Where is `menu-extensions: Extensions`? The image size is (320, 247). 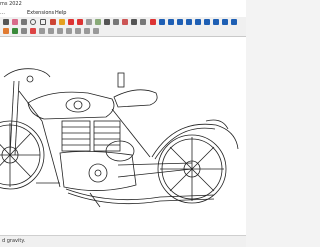
menu-extensions: Extensions is located at coordinates (40, 13).